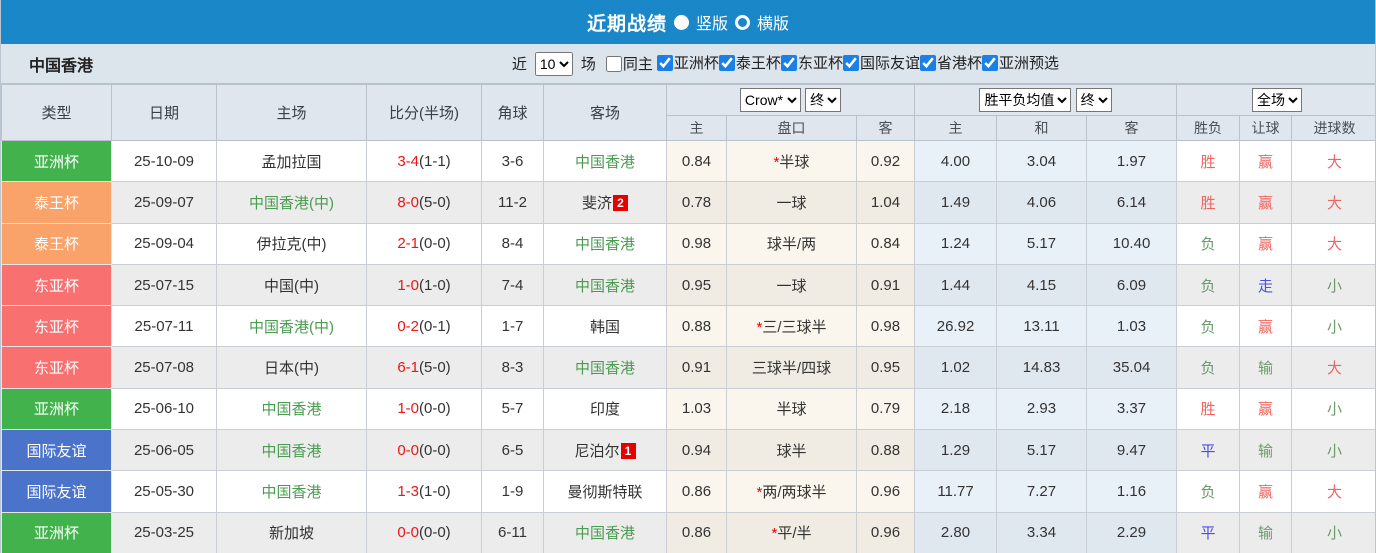  I want to click on same-home-label: 同主, so click(637, 64).